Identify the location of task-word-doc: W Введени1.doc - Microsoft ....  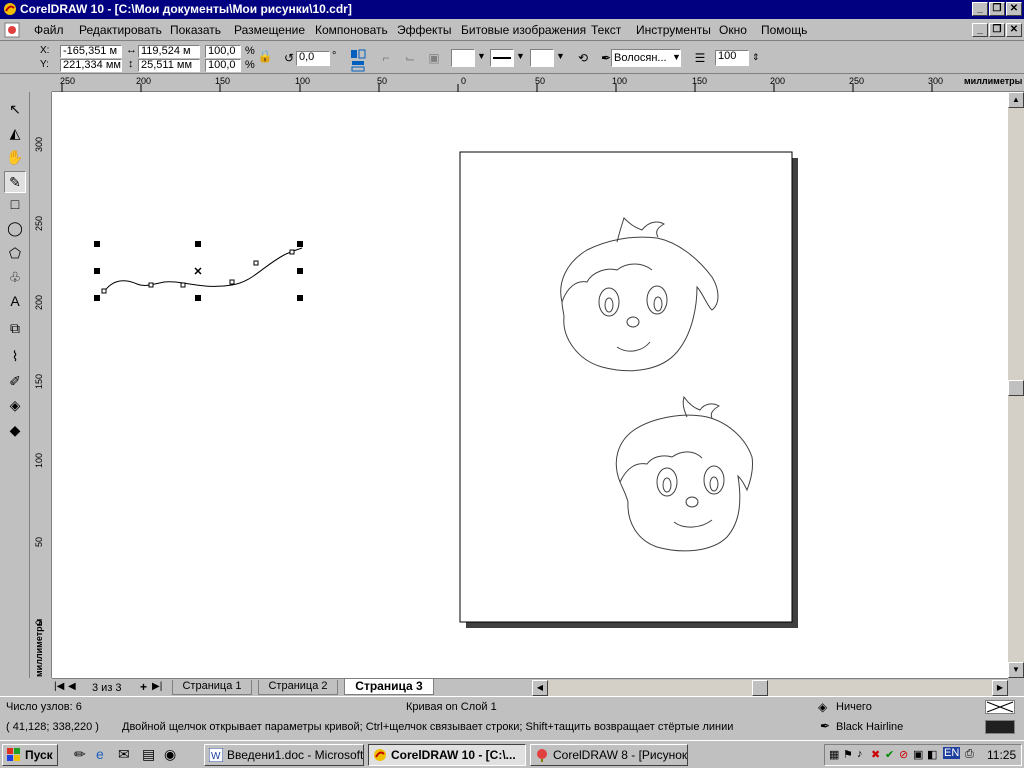
(284, 755).